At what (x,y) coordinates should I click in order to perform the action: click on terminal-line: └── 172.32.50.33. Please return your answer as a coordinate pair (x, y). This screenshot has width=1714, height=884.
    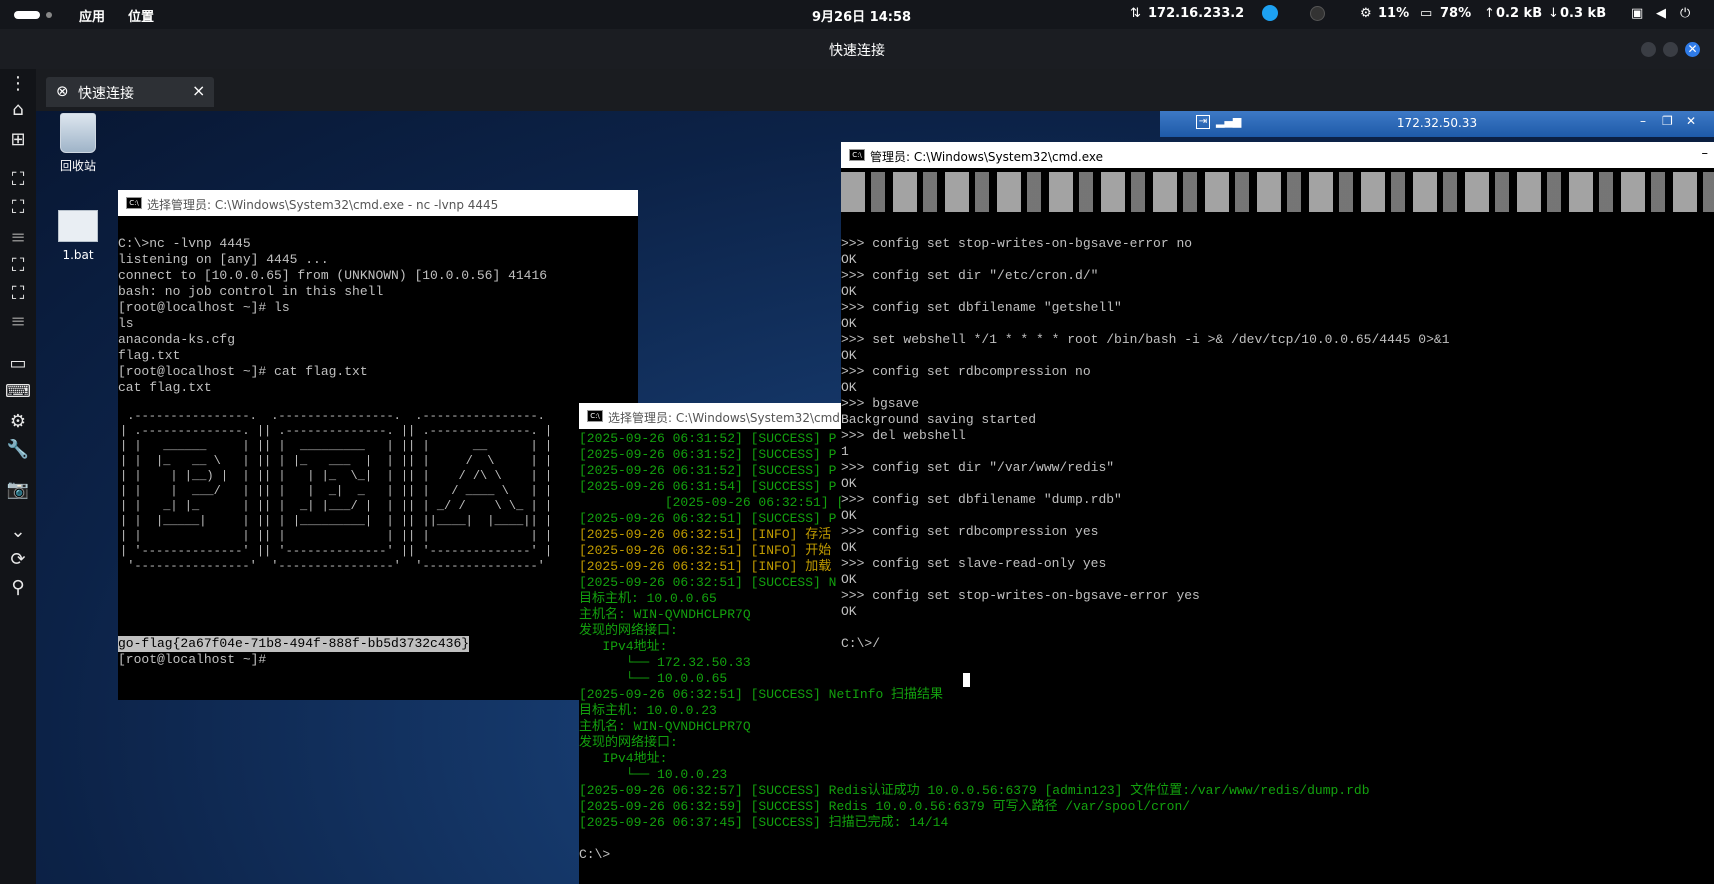
    Looking at the image, I should click on (665, 662).